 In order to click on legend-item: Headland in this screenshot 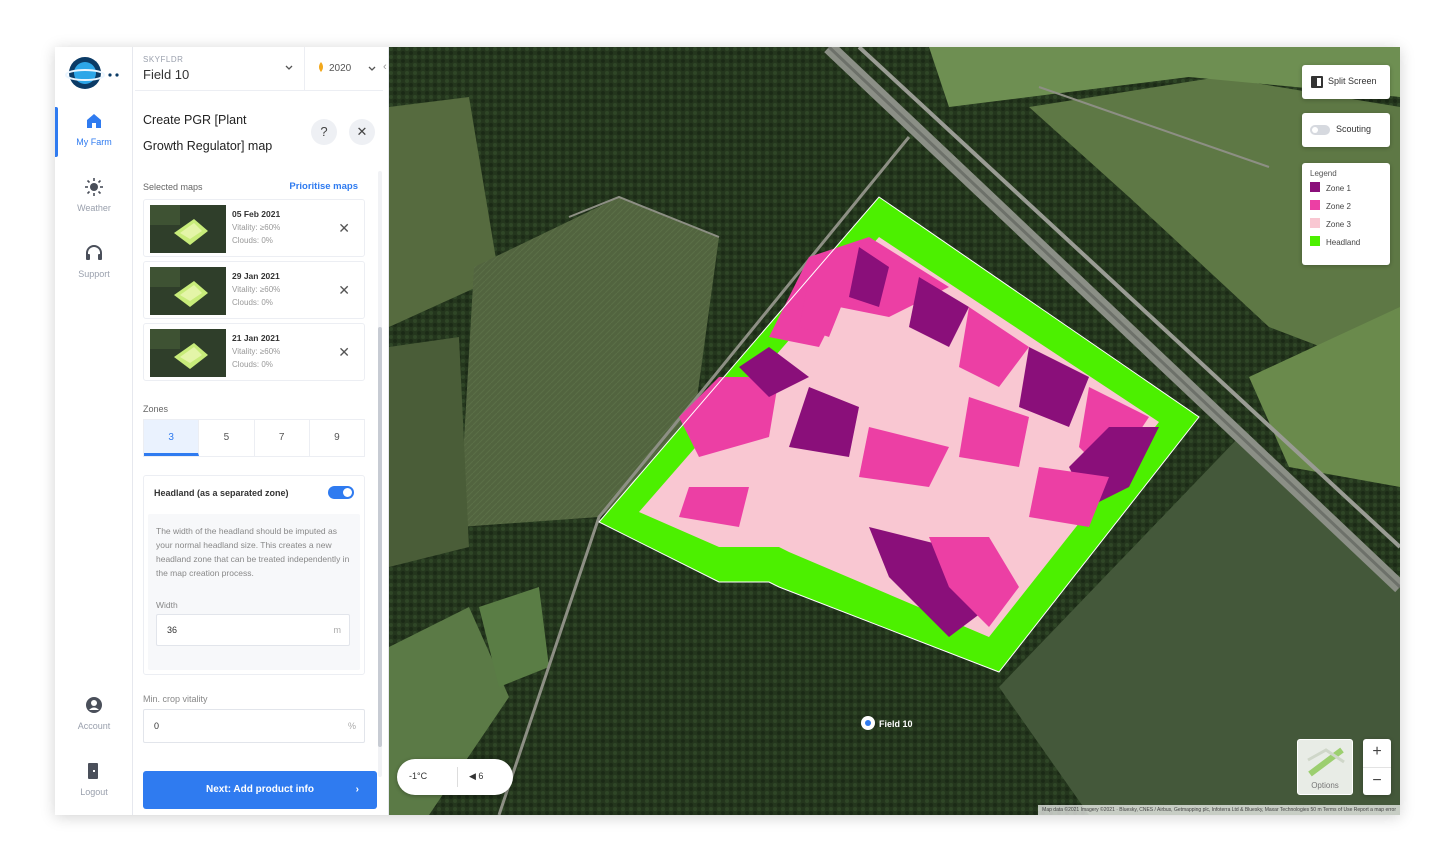, I will do `click(1346, 245)`.